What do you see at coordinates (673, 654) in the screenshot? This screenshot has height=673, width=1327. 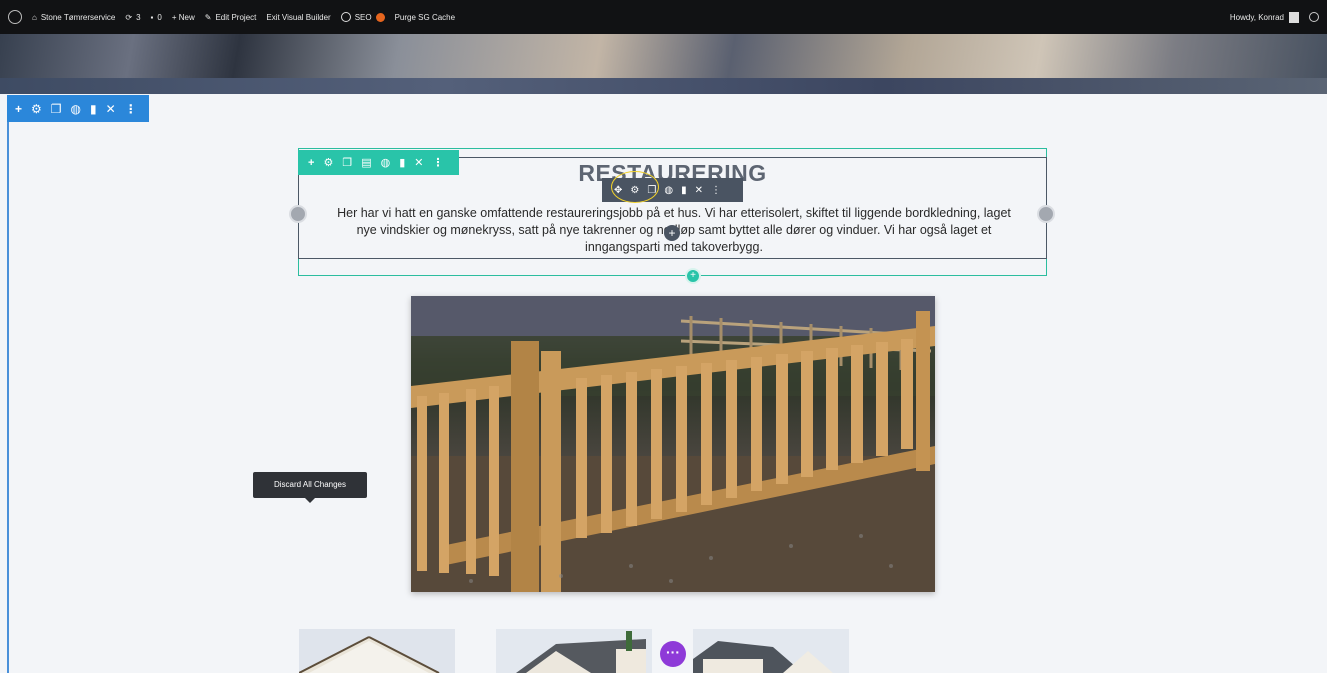 I see `more-options-button: ···` at bounding box center [673, 654].